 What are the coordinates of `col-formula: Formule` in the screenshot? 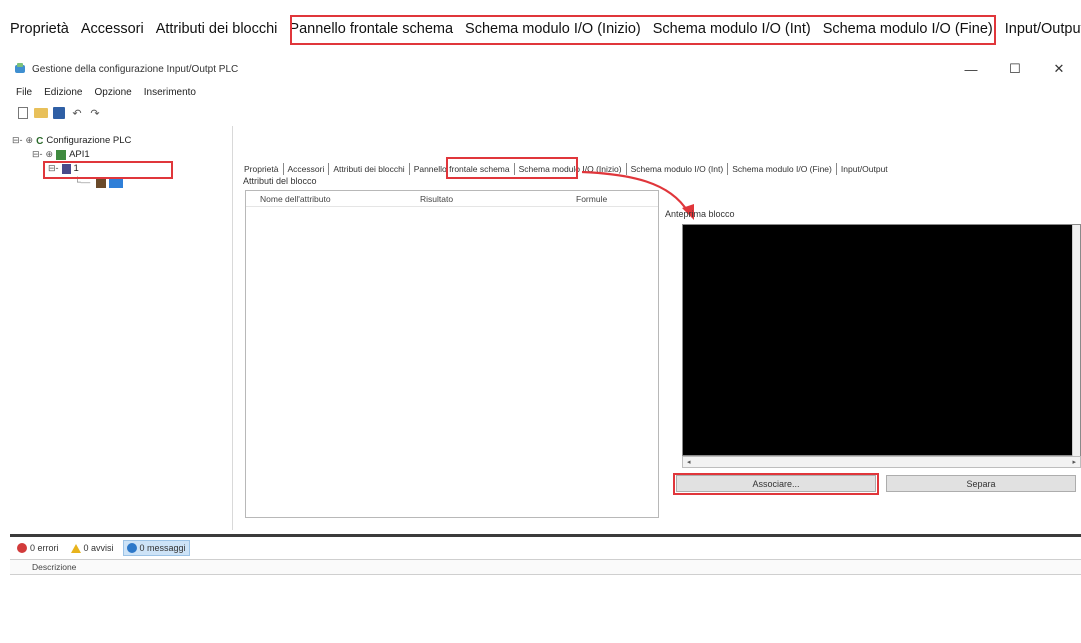 It's located at (610, 199).